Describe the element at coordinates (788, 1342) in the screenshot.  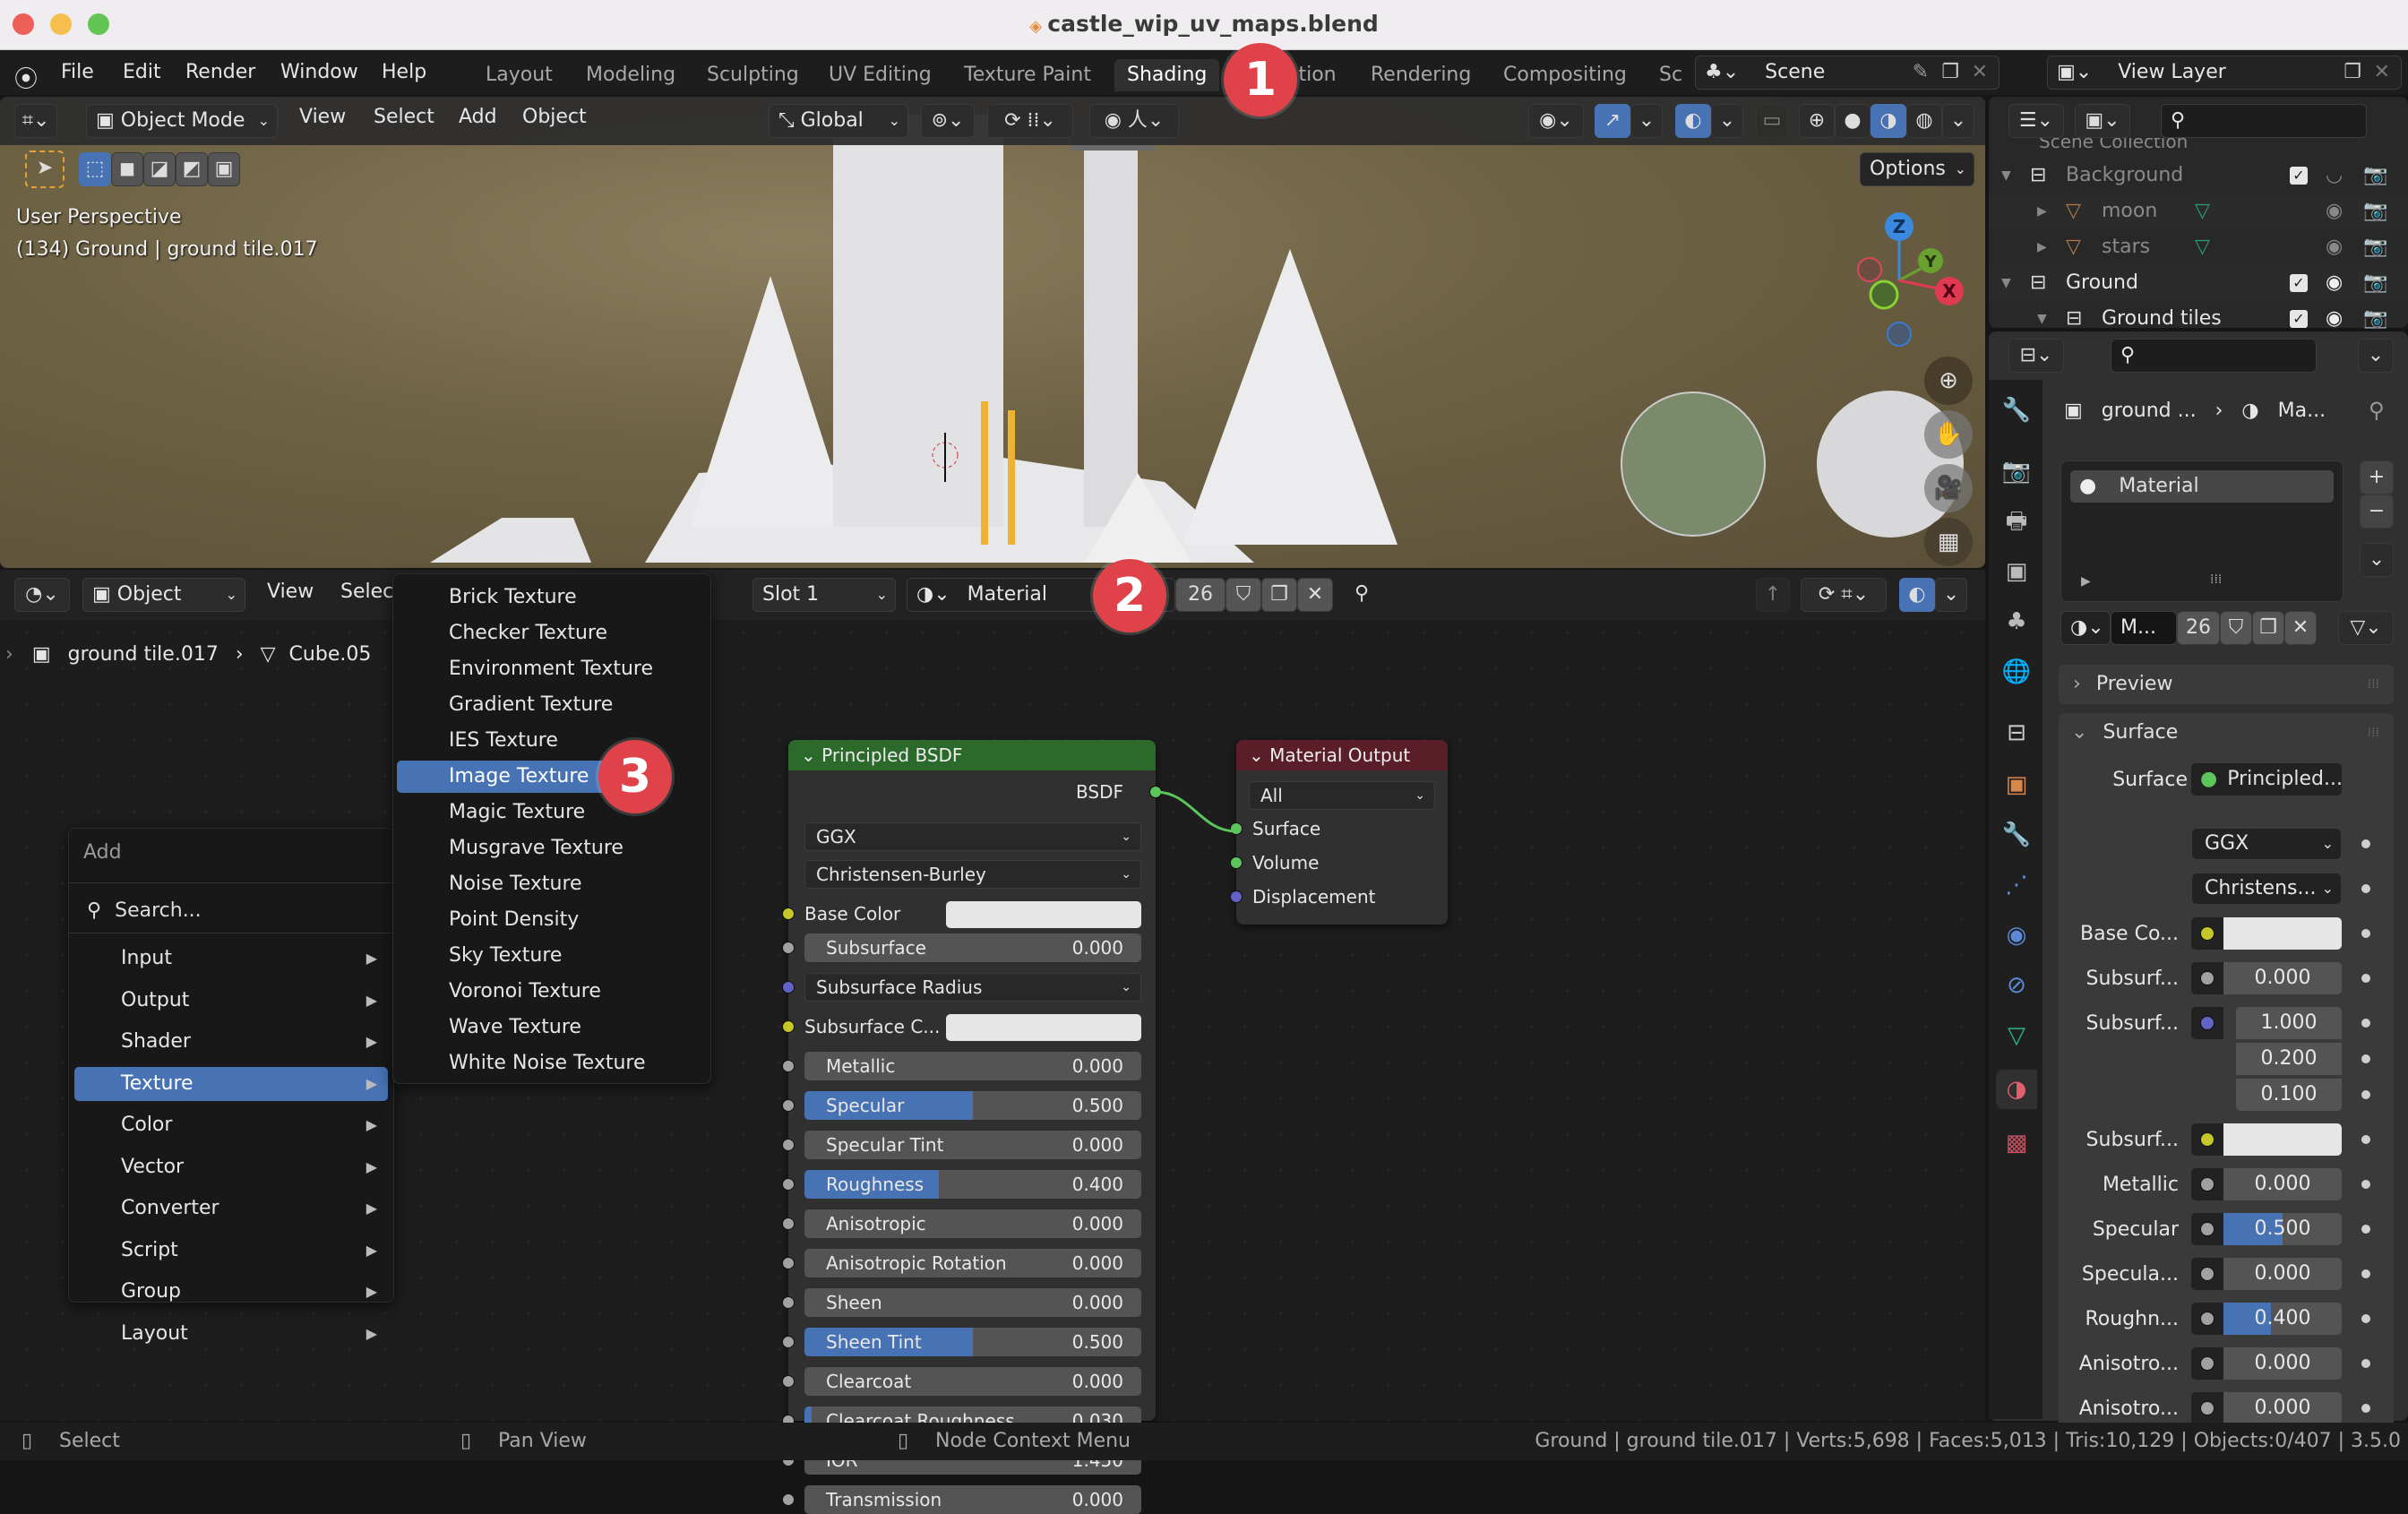
I see `sheen-tint-socket` at that location.